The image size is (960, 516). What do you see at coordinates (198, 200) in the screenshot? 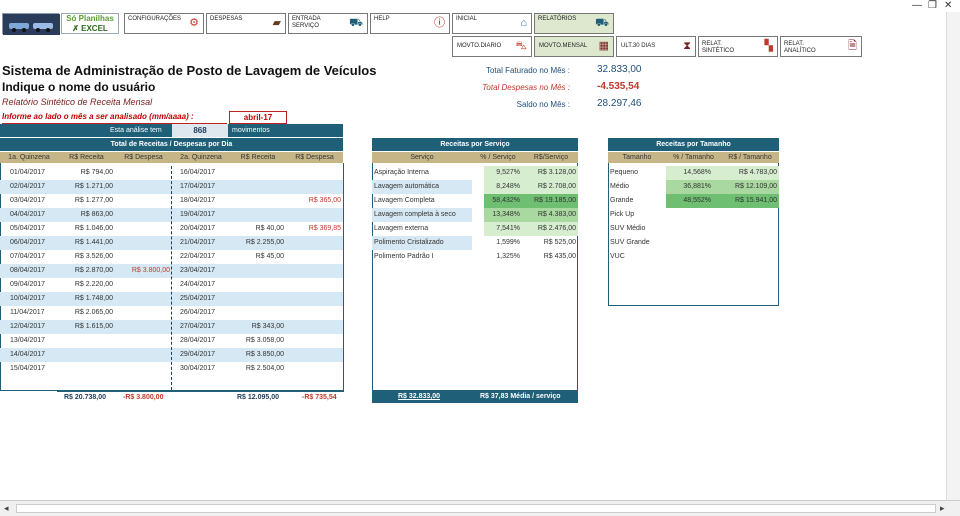
I see `date-cell: 18/04/2017` at bounding box center [198, 200].